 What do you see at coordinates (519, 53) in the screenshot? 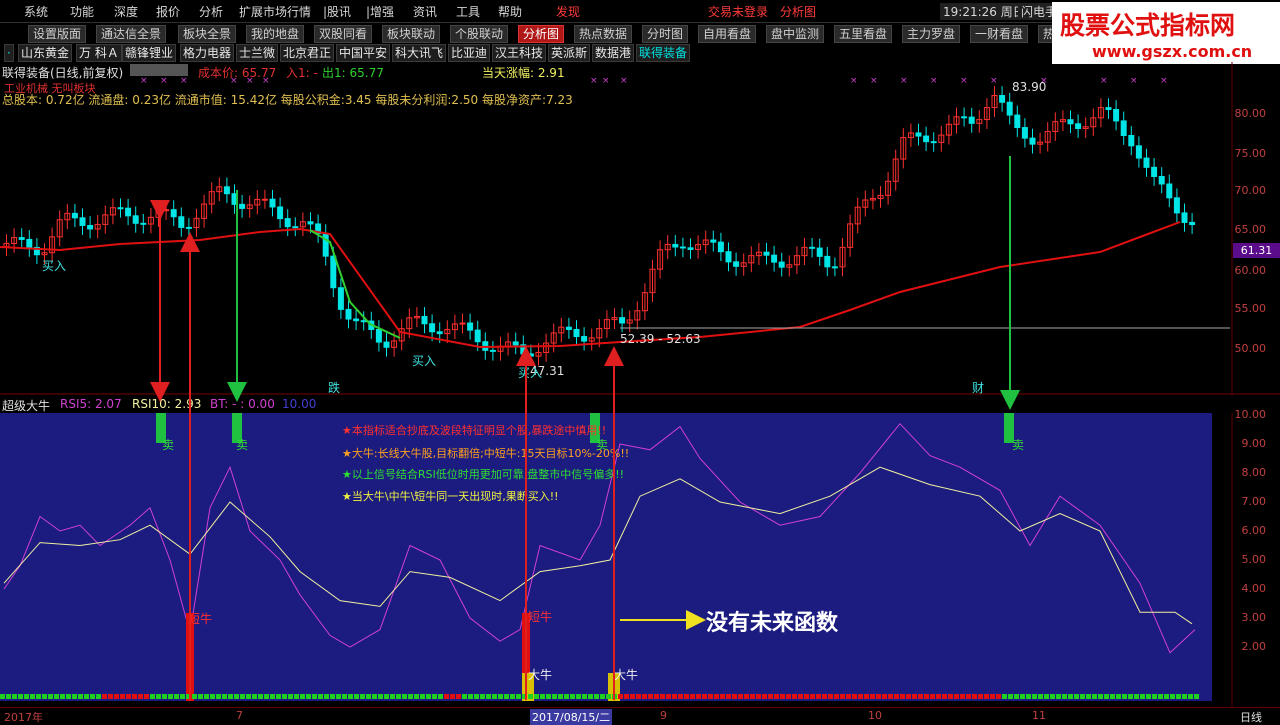
I see `stock-item: 汉王科技` at bounding box center [519, 53].